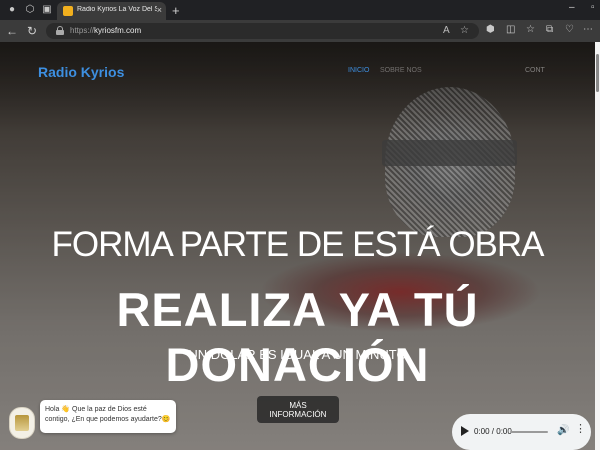 The height and width of the screenshot is (450, 600). Describe the element at coordinates (597, 246) in the screenshot. I see `page-scrollbar` at that location.